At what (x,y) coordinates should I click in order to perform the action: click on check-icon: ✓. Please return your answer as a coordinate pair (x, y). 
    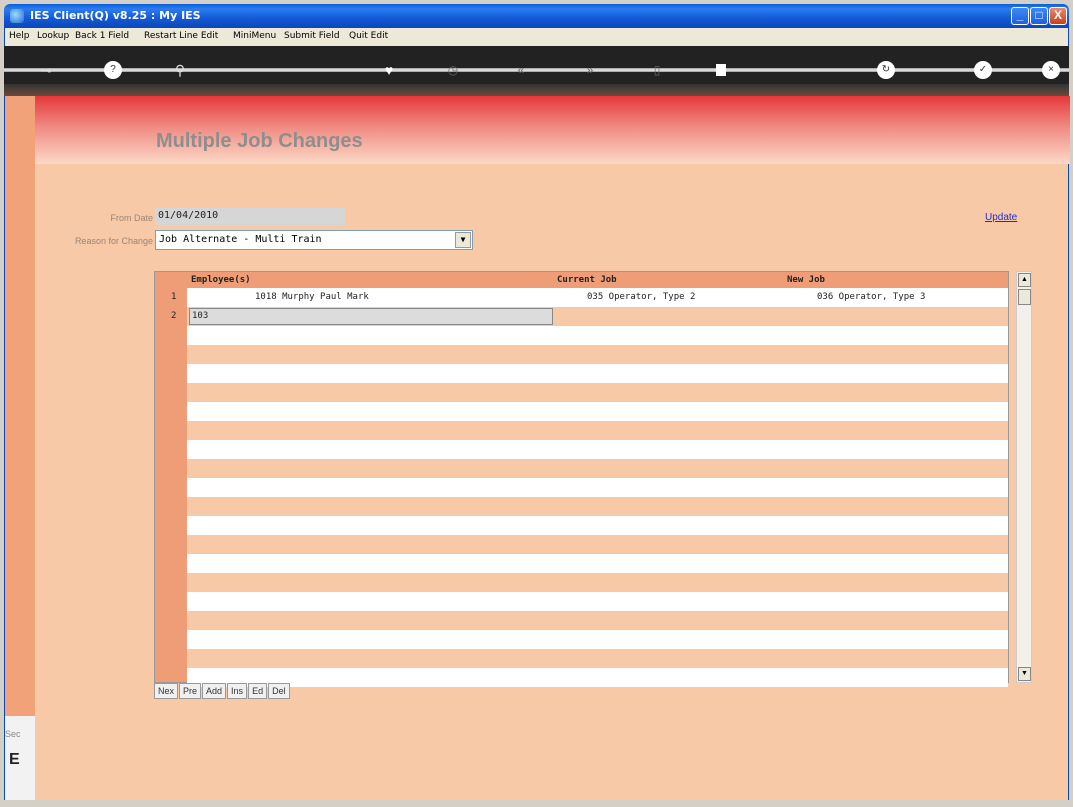
    Looking at the image, I should click on (983, 70).